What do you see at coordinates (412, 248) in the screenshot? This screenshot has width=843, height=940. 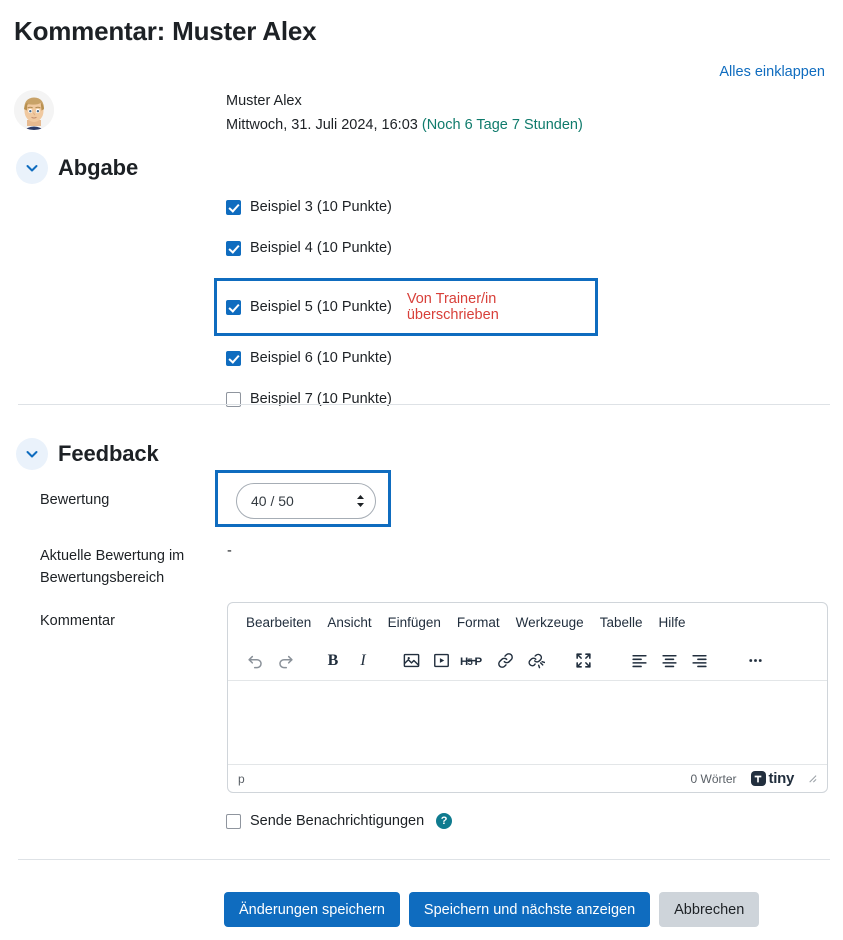 I see `list-item: Beispiel 4 (10 Punkte)` at bounding box center [412, 248].